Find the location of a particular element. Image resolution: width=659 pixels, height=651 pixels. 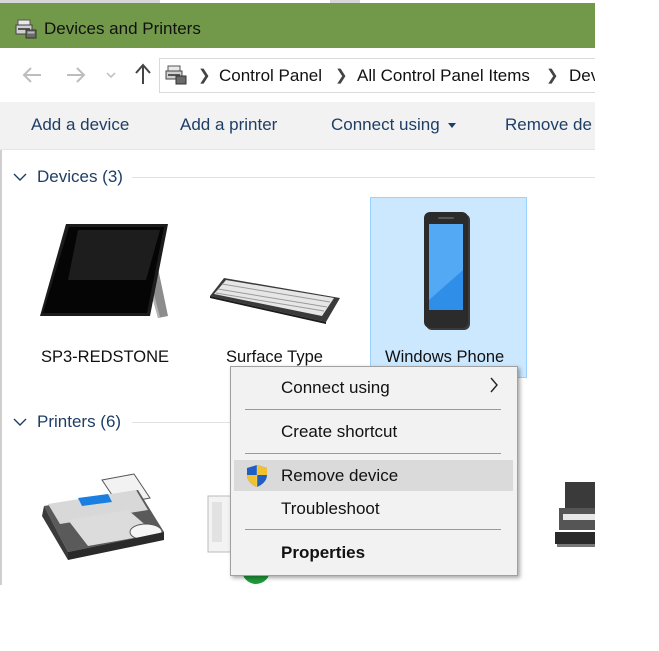

connect-using-button: Connect using is located at coordinates (393, 125).